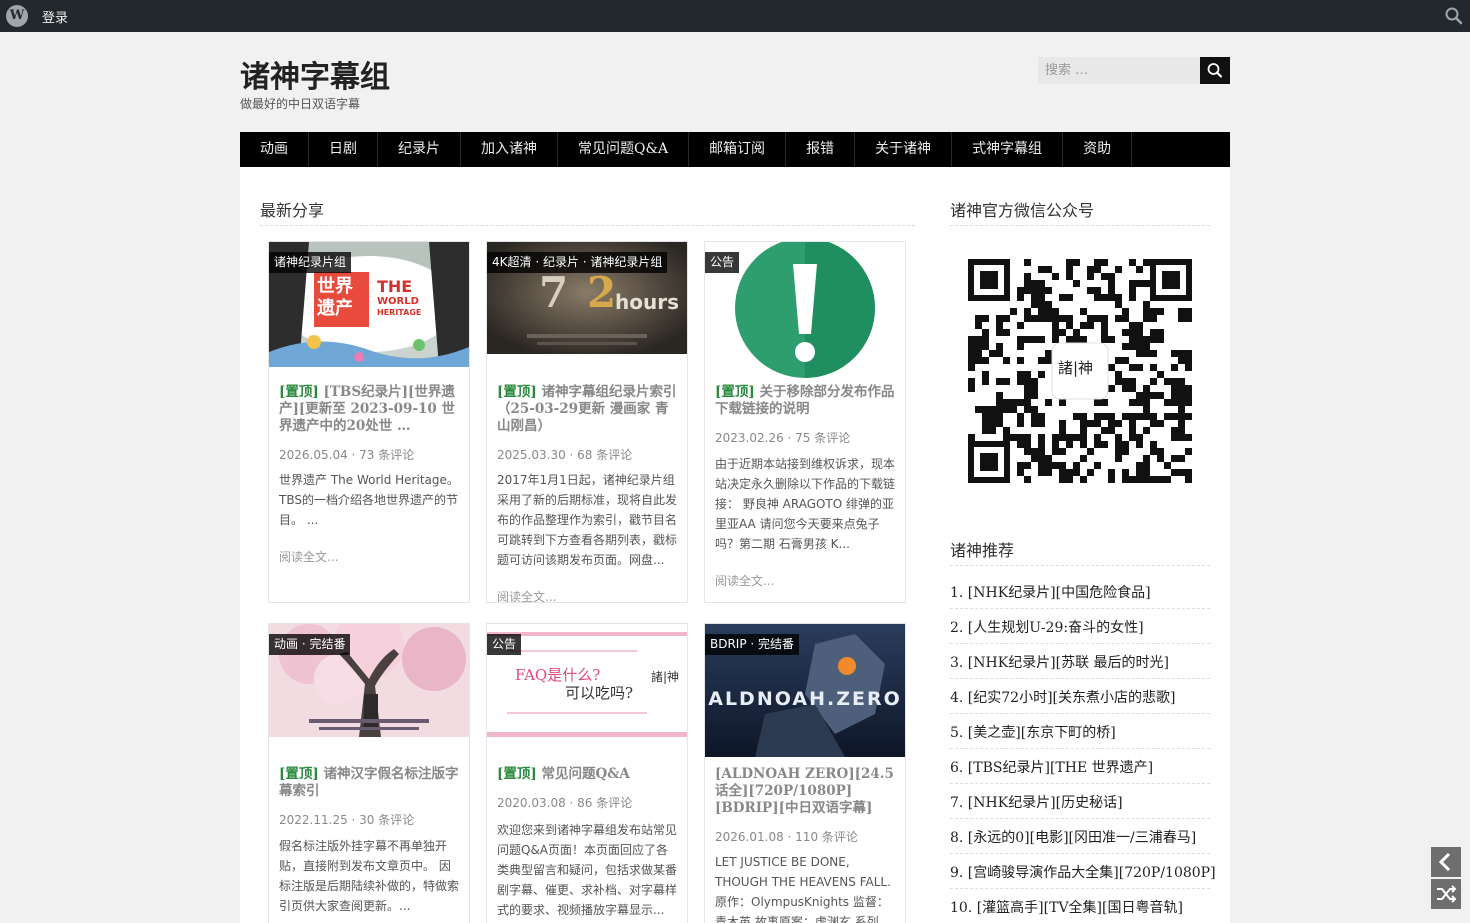 This screenshot has height=923, width=1470. I want to click on qr-logo-text: 諸|神, so click(1076, 368).